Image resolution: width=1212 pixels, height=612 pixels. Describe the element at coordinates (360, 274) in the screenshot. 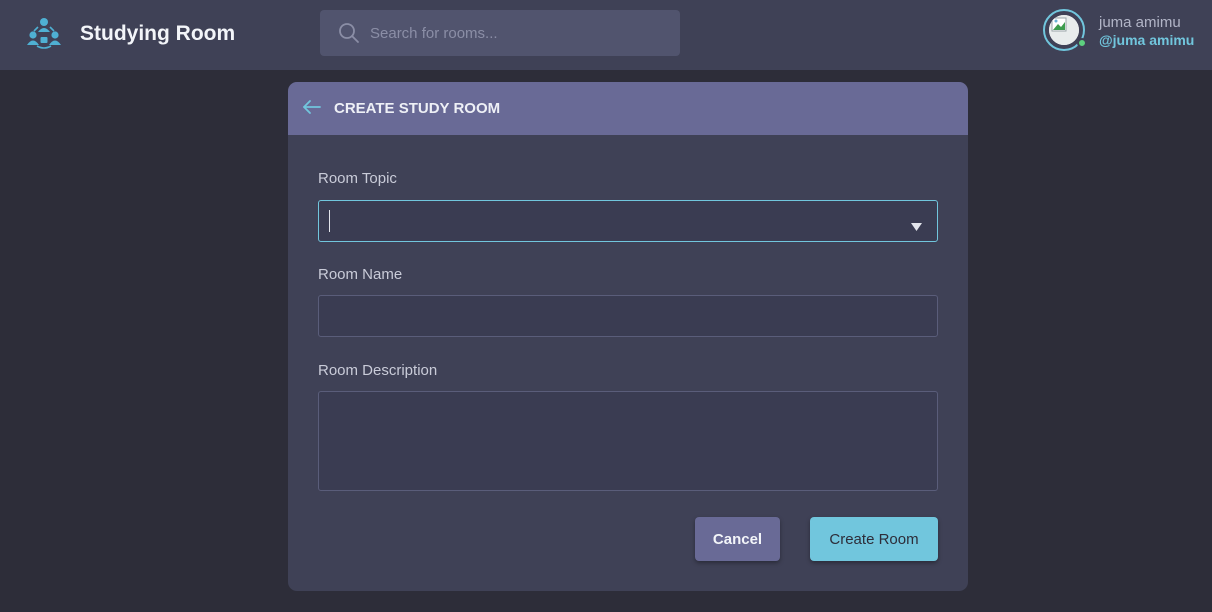

I see `room-name-label: Room Name` at that location.